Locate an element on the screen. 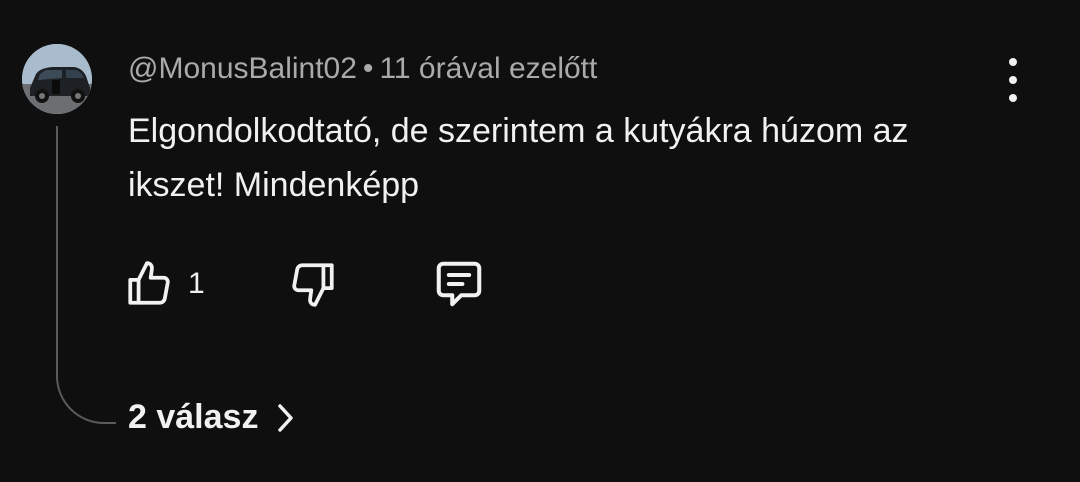  replies-toggle: 2 válasz is located at coordinates (212, 417).